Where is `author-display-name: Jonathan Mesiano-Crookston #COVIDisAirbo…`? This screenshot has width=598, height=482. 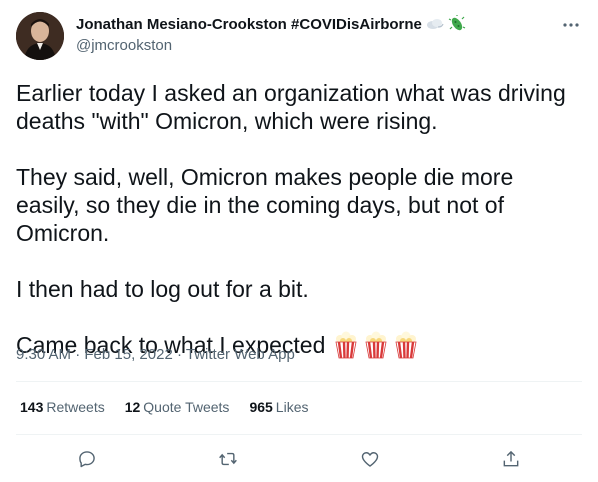
author-display-name: Jonathan Mesiano-Crookston #COVIDisAirbo… is located at coordinates (249, 24).